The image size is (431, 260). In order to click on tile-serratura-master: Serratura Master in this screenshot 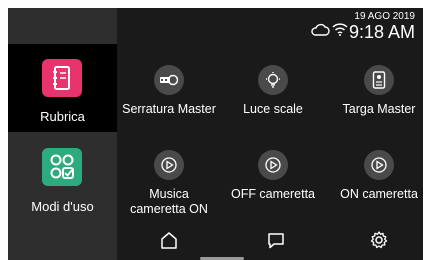, I will do `click(169, 95)`.